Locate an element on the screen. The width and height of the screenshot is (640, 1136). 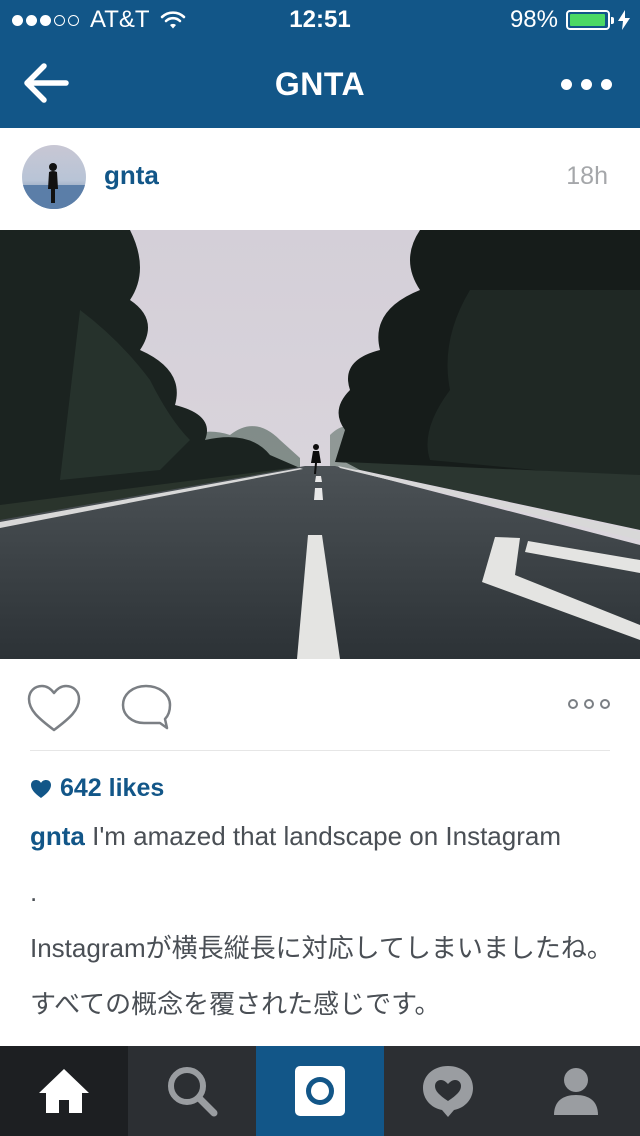
tab-home is located at coordinates (64, 1091).